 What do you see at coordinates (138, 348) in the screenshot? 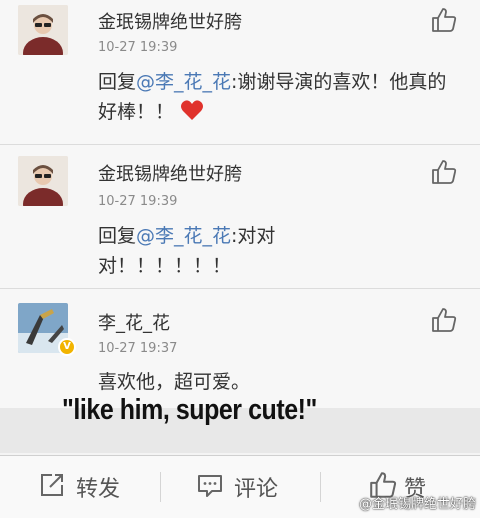
I see `comment-time: 10-27 19:37` at bounding box center [138, 348].